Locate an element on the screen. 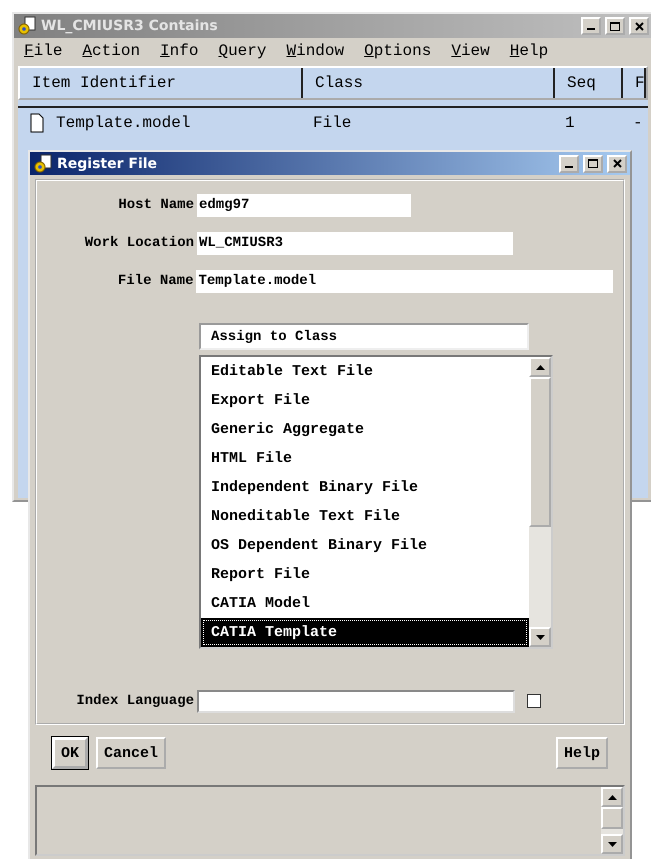 This screenshot has width=651, height=859. menu-item: Query is located at coordinates (242, 51).